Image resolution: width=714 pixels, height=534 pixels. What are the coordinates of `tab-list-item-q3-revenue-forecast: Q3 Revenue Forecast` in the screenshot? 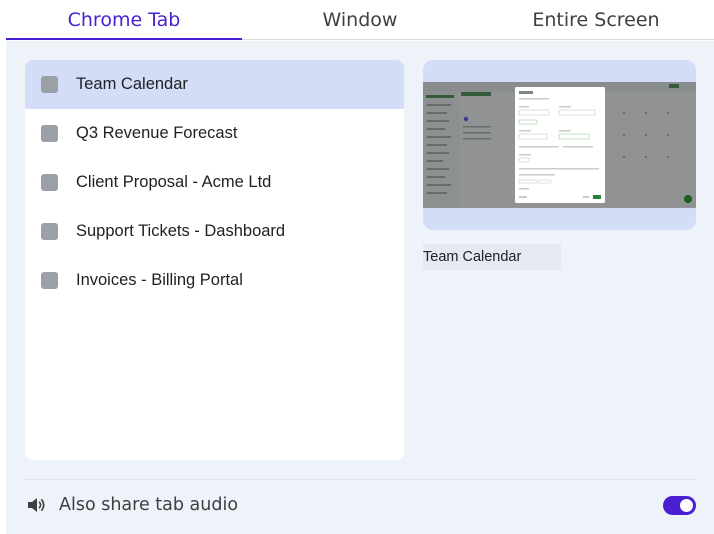 It's located at (214, 133).